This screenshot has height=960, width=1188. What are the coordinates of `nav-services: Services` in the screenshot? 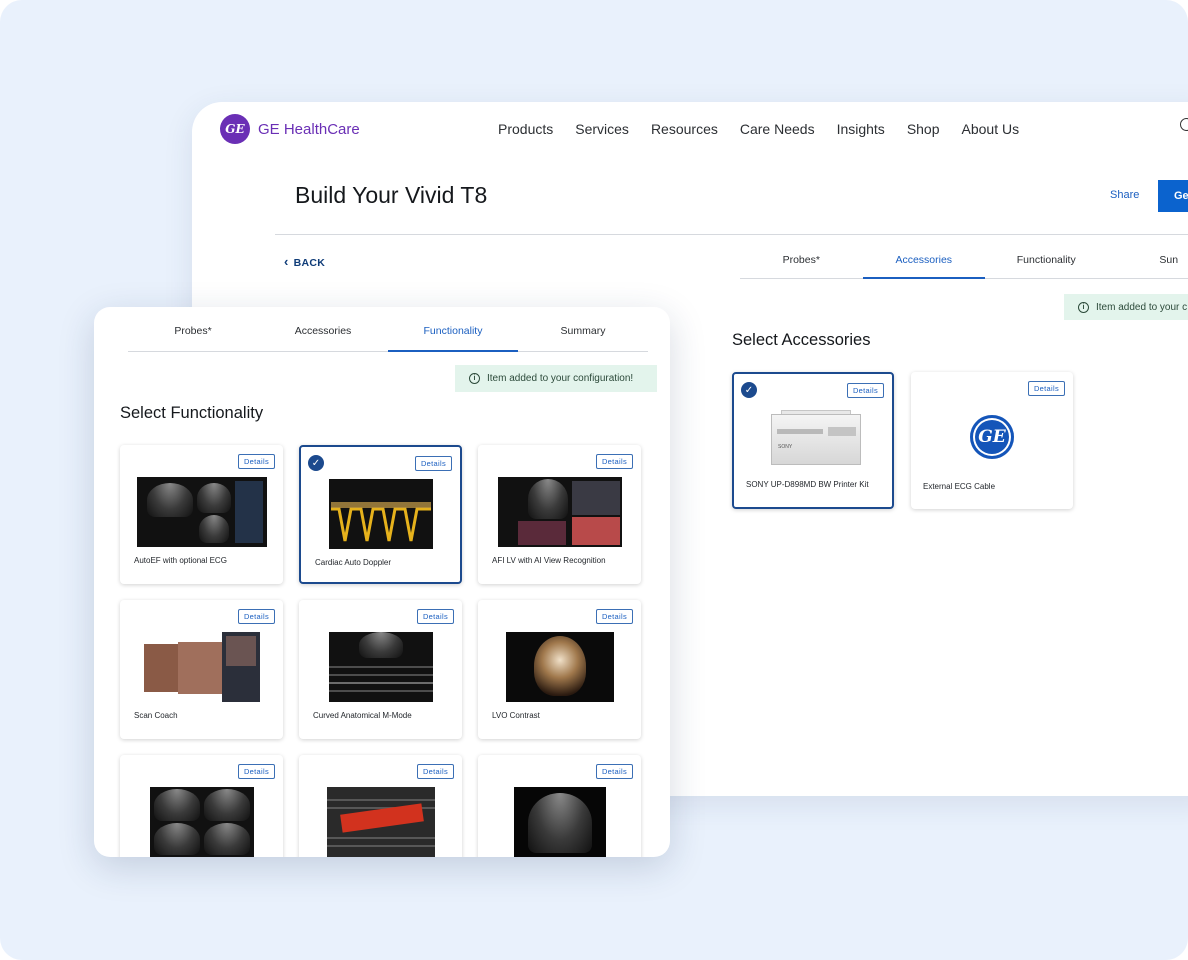 It's located at (602, 129).